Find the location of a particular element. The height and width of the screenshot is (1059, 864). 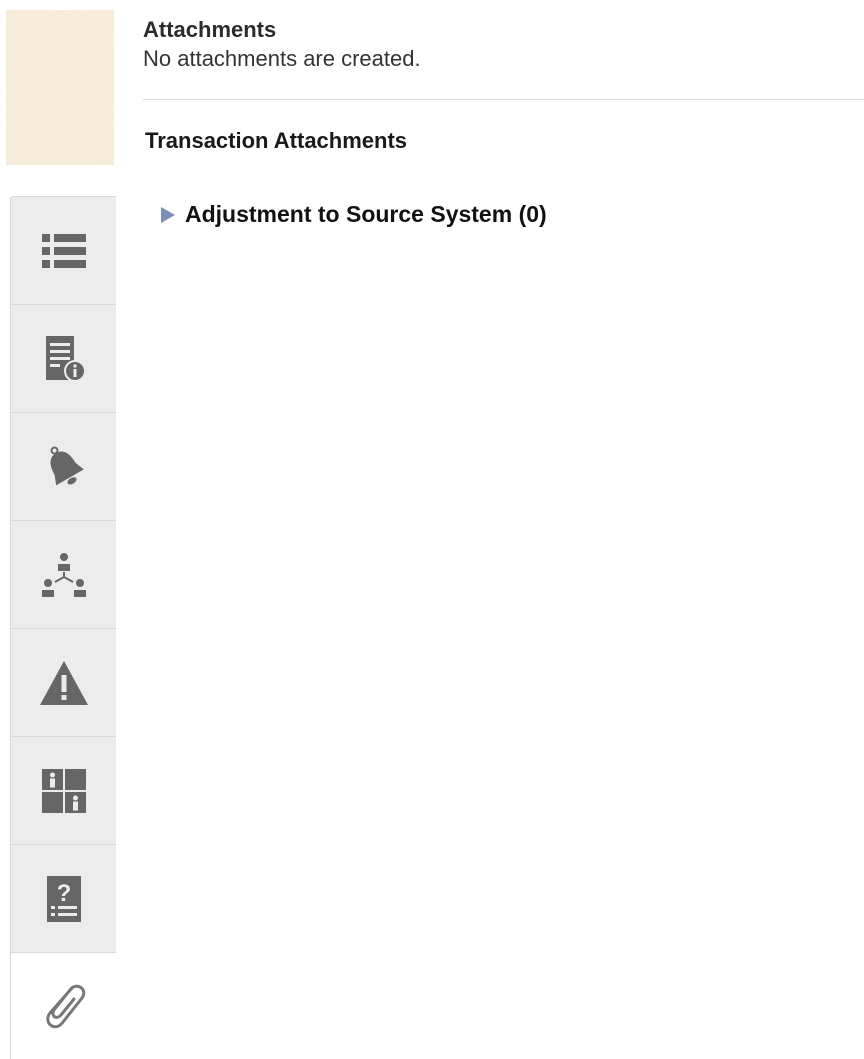

tree-node-adjustment: Adjustment to Source System (0) is located at coordinates (353, 214).